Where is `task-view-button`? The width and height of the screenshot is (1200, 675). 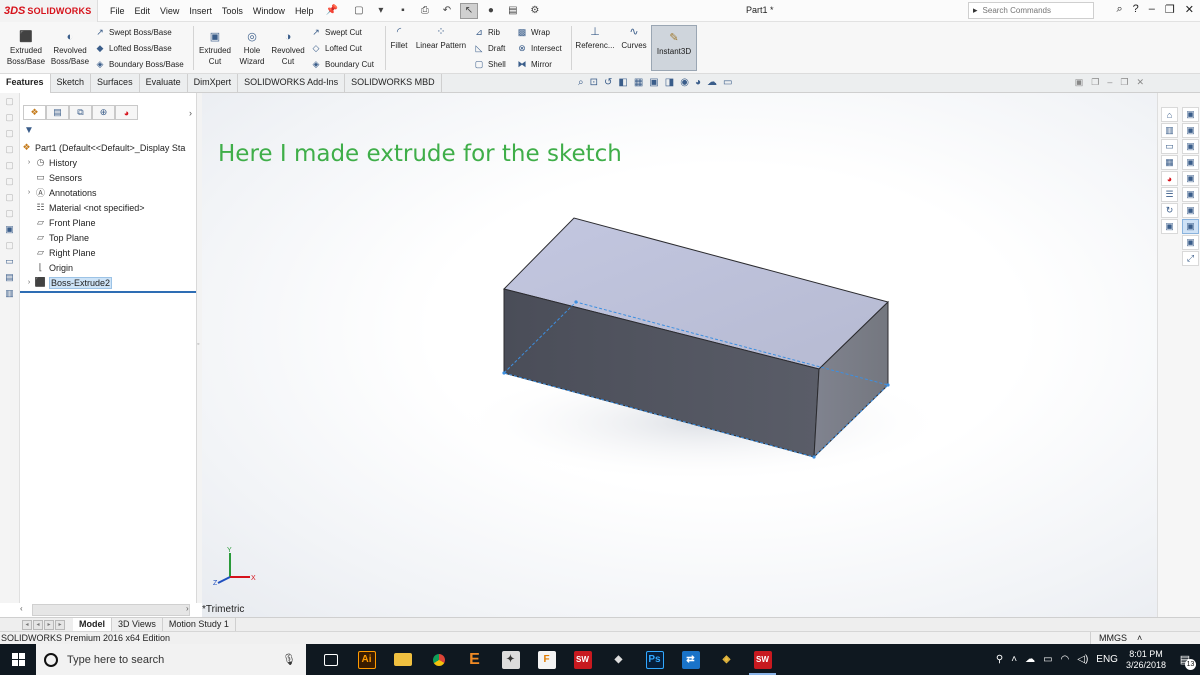
task-view-button is located at coordinates (330, 659).